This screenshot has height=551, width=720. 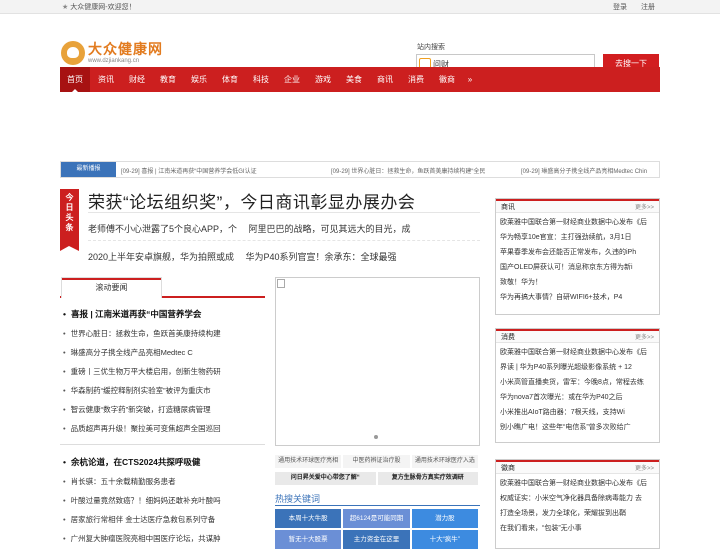 What do you see at coordinates (577, 267) in the screenshot?
I see `list-item: 国产OLED屏获认可！消息称京东方得为新i` at bounding box center [577, 267].